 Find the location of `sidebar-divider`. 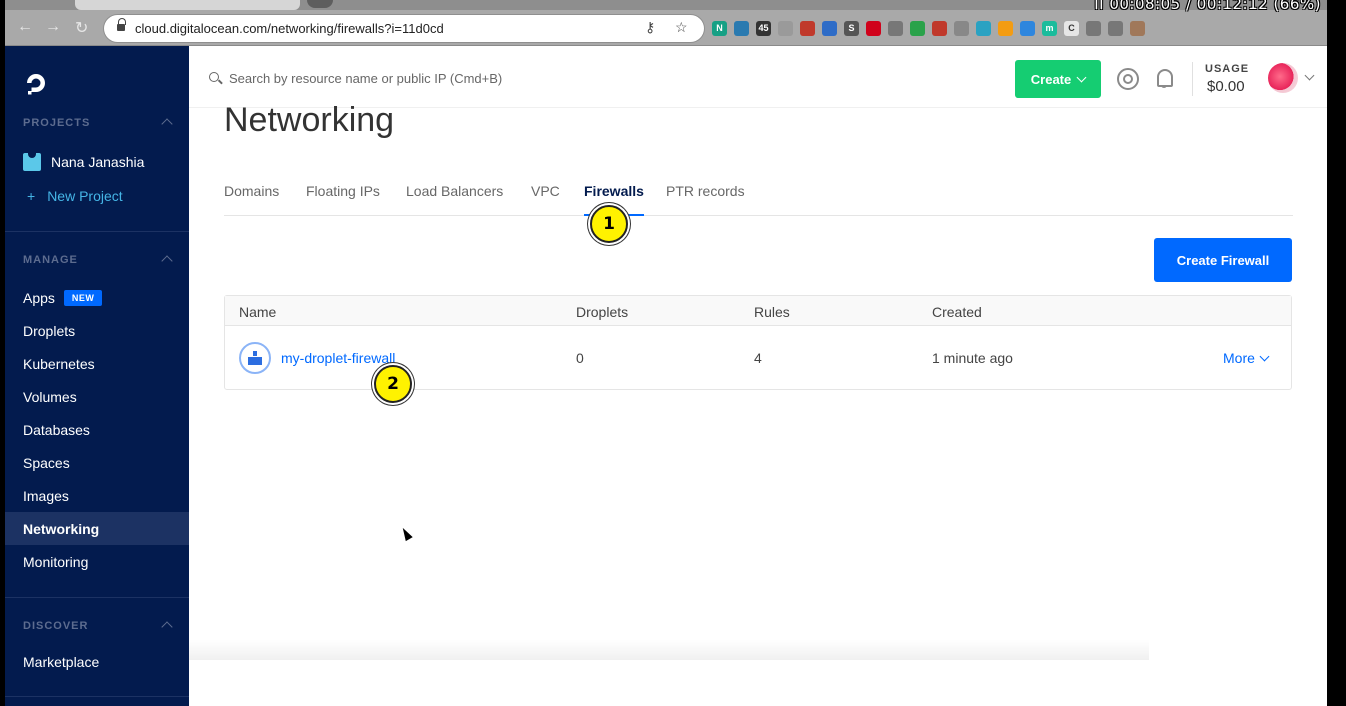

sidebar-divider is located at coordinates (97, 231).